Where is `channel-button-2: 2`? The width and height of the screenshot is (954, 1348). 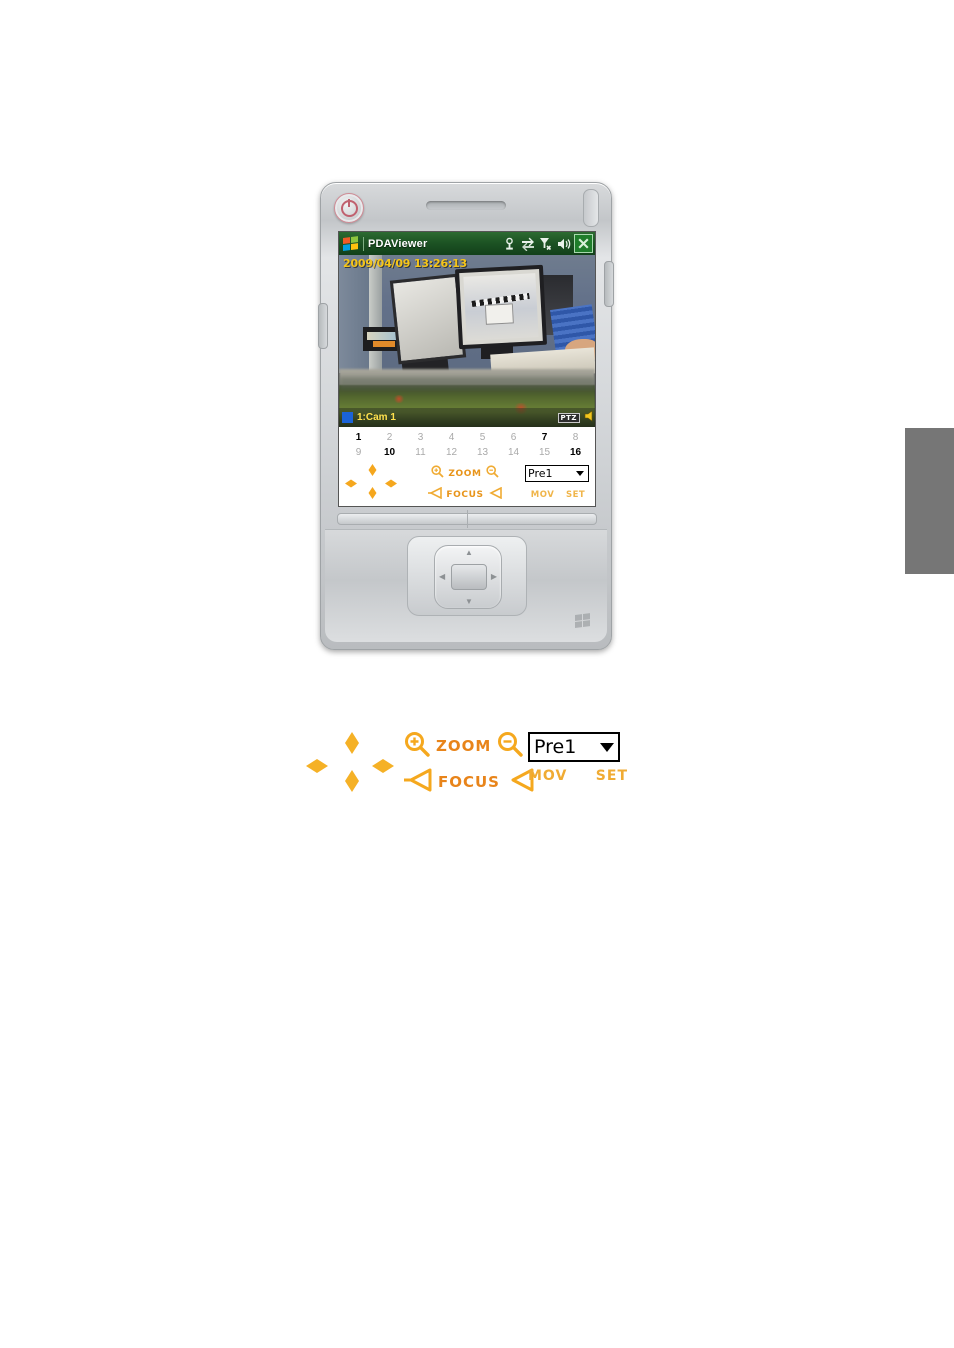 channel-button-2: 2 is located at coordinates (389, 437).